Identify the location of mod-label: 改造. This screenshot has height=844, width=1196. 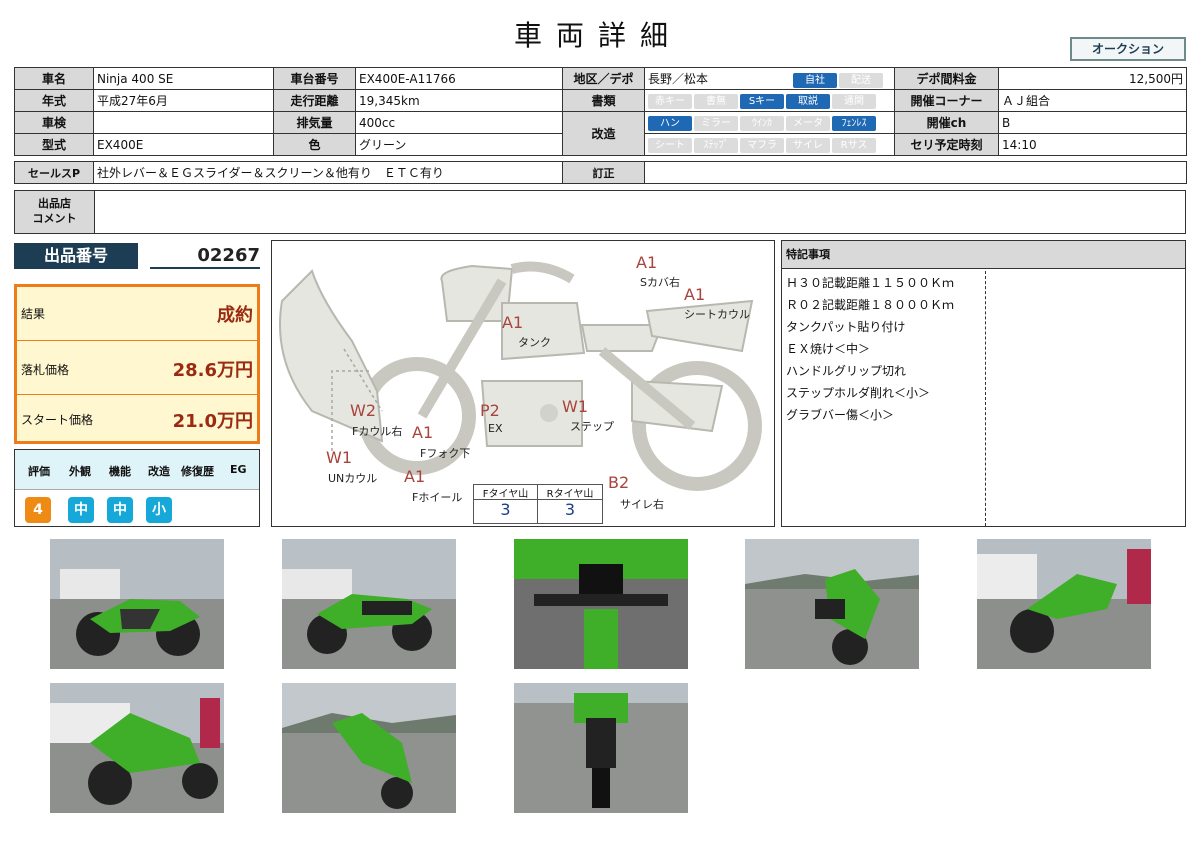
(603, 133).